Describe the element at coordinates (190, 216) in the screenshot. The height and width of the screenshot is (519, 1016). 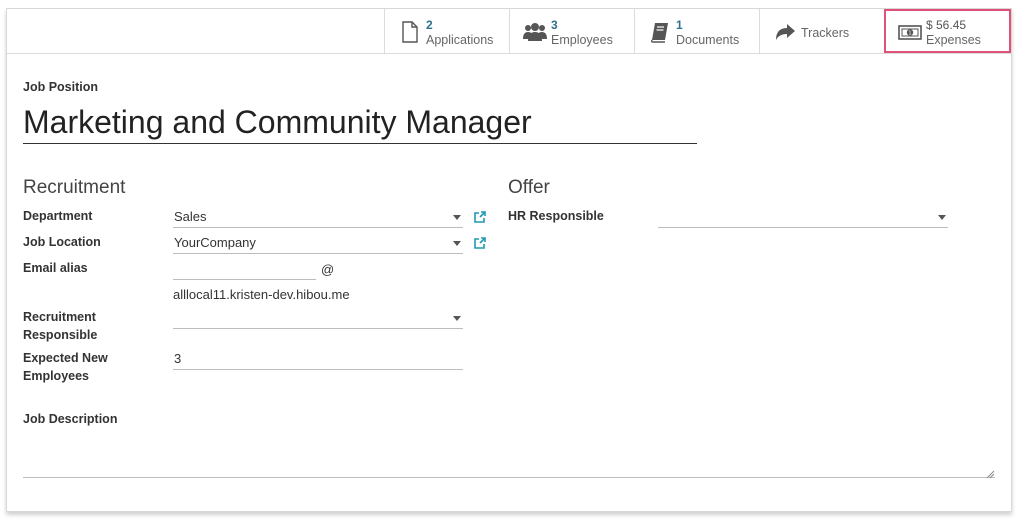
I see `department-value: Sales` at that location.